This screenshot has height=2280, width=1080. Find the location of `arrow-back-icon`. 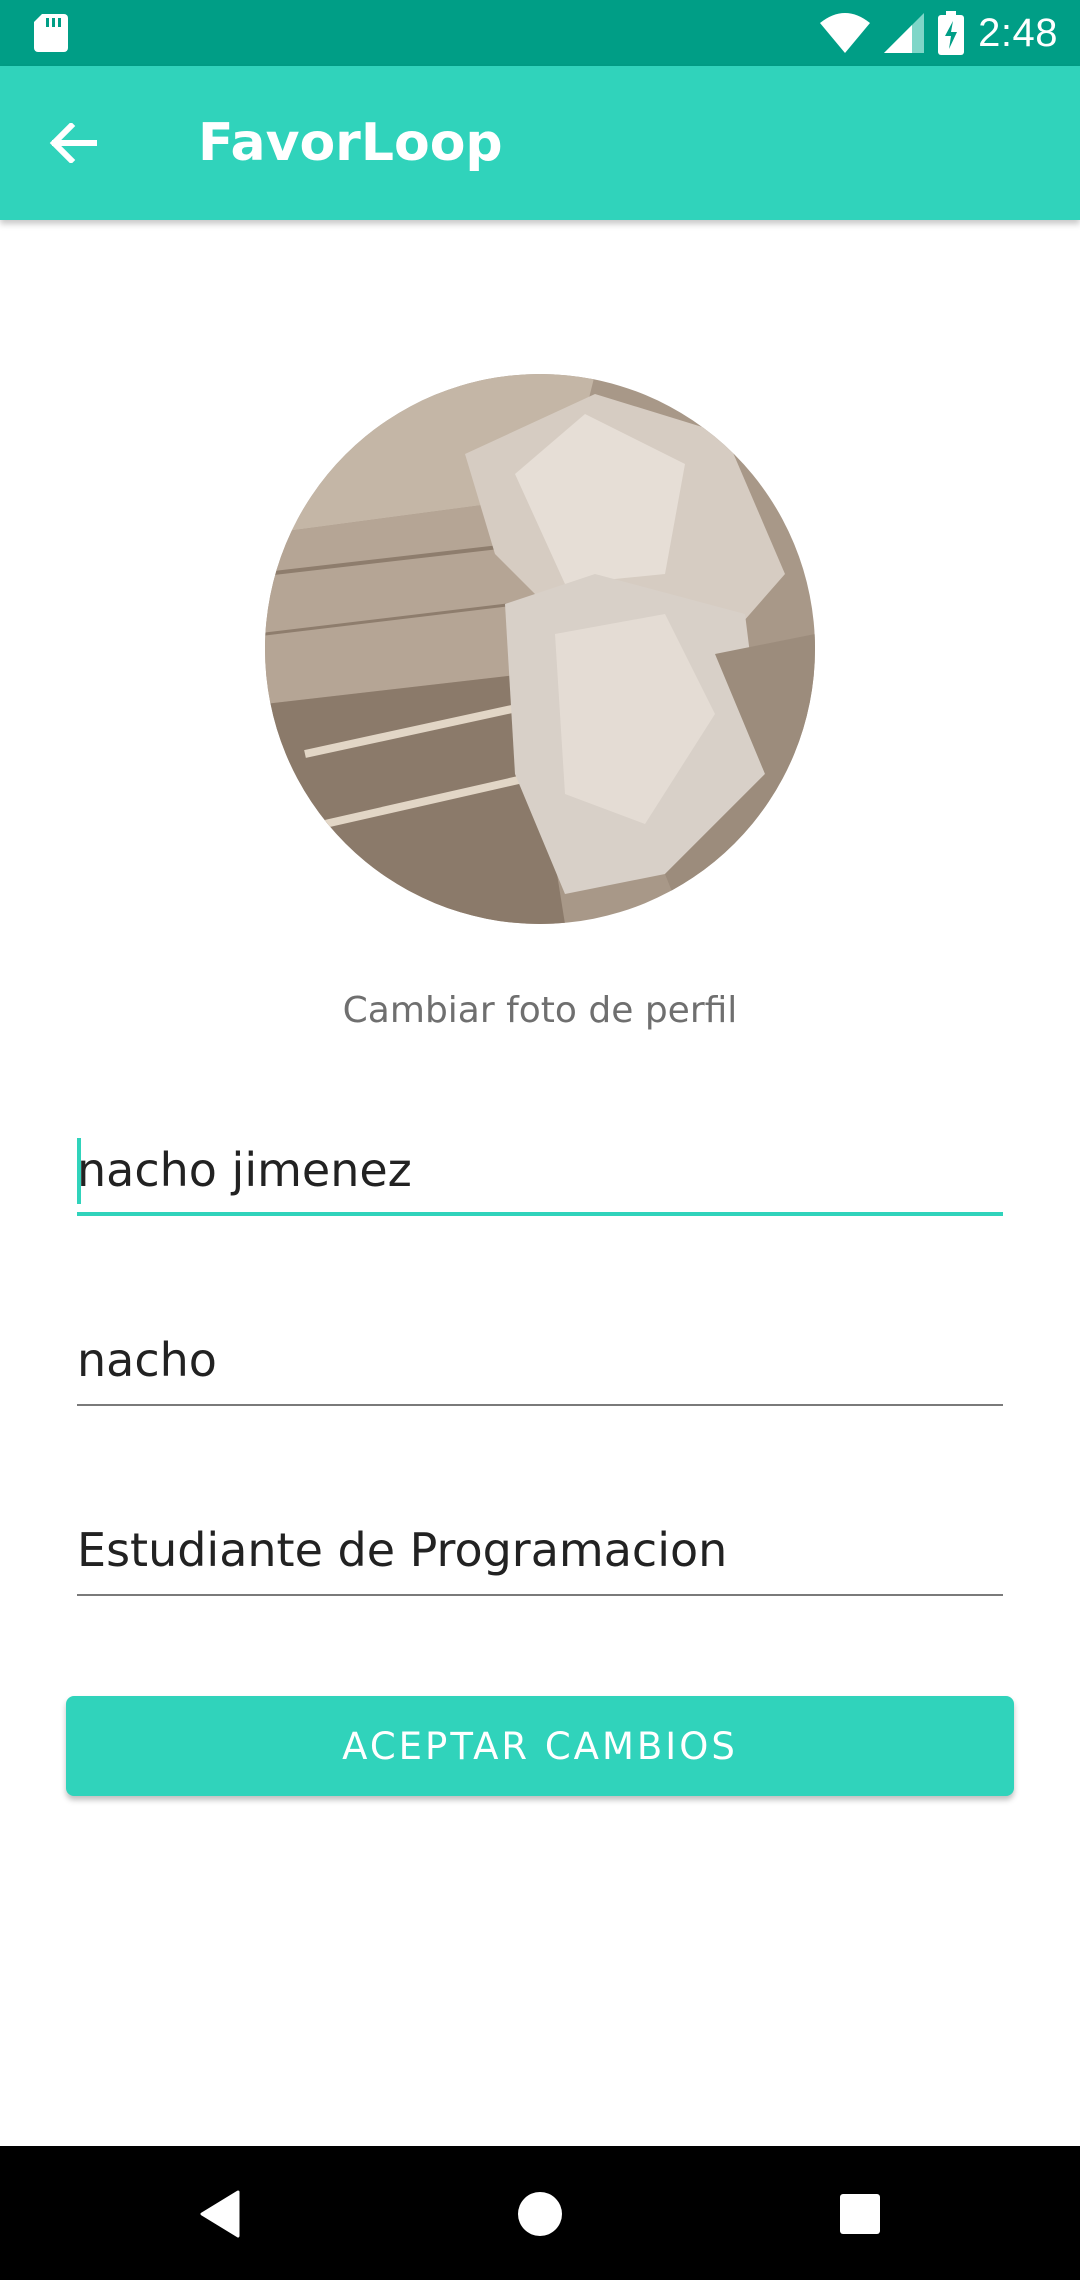

arrow-back-icon is located at coordinates (73, 143).